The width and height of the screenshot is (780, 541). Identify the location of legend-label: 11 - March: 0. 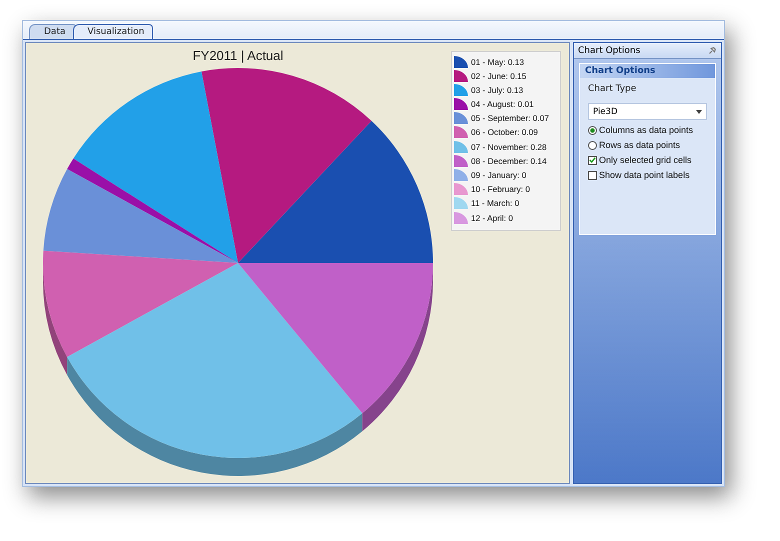
(495, 203).